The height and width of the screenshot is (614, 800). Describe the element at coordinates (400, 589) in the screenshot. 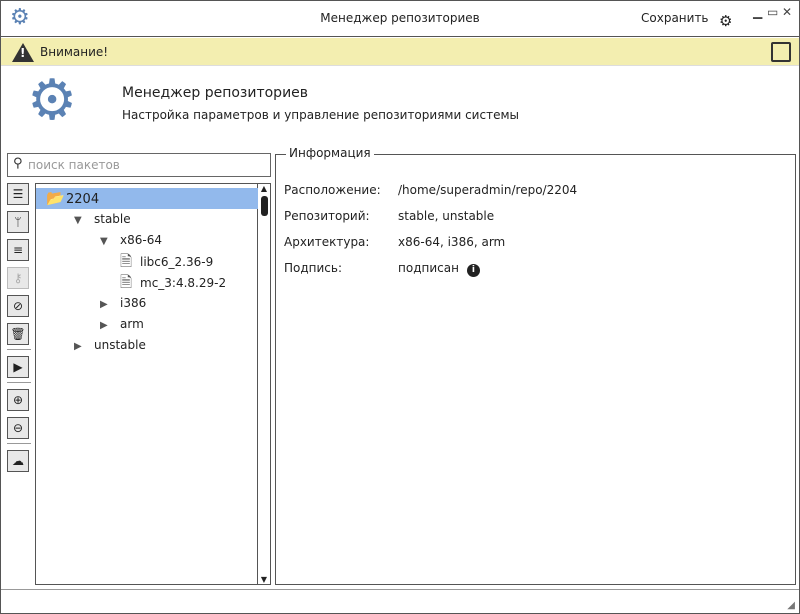

I see `status-divider` at that location.